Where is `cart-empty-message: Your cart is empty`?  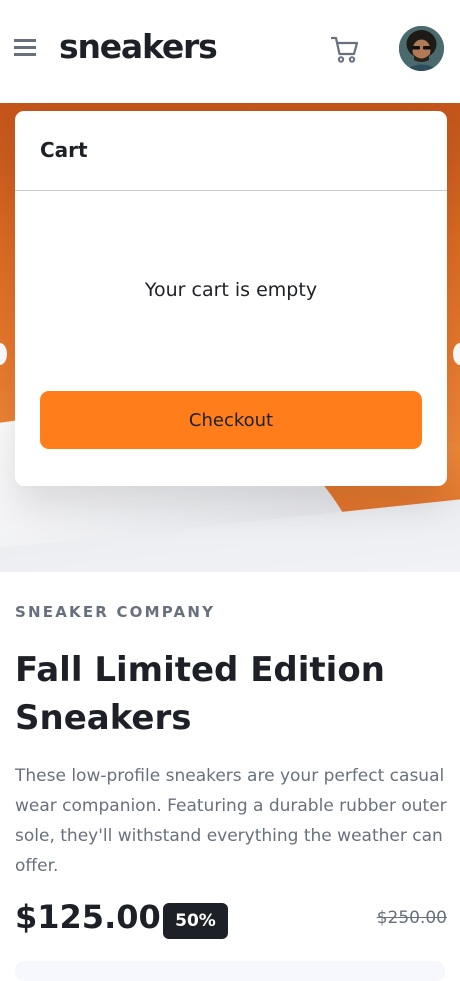
cart-empty-message: Your cart is empty is located at coordinates (231, 290).